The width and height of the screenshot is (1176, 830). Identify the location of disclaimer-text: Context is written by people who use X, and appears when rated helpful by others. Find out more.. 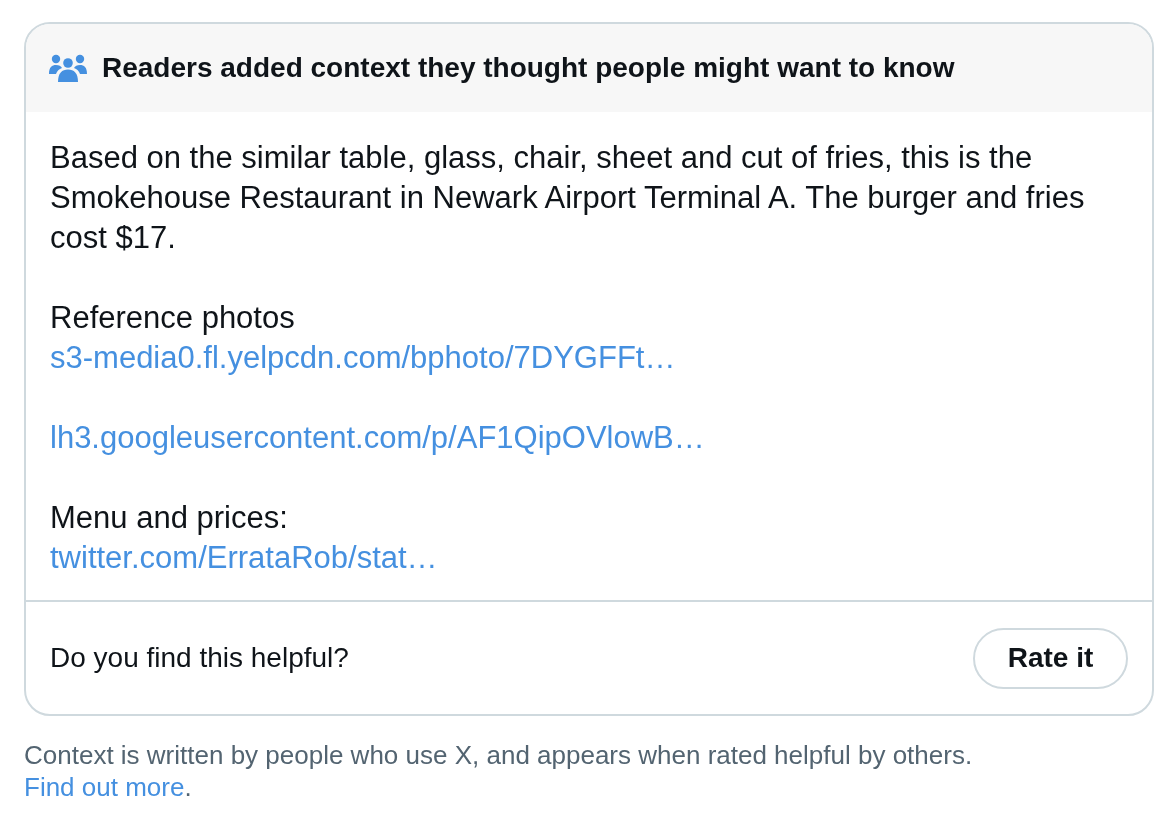
(499, 771).